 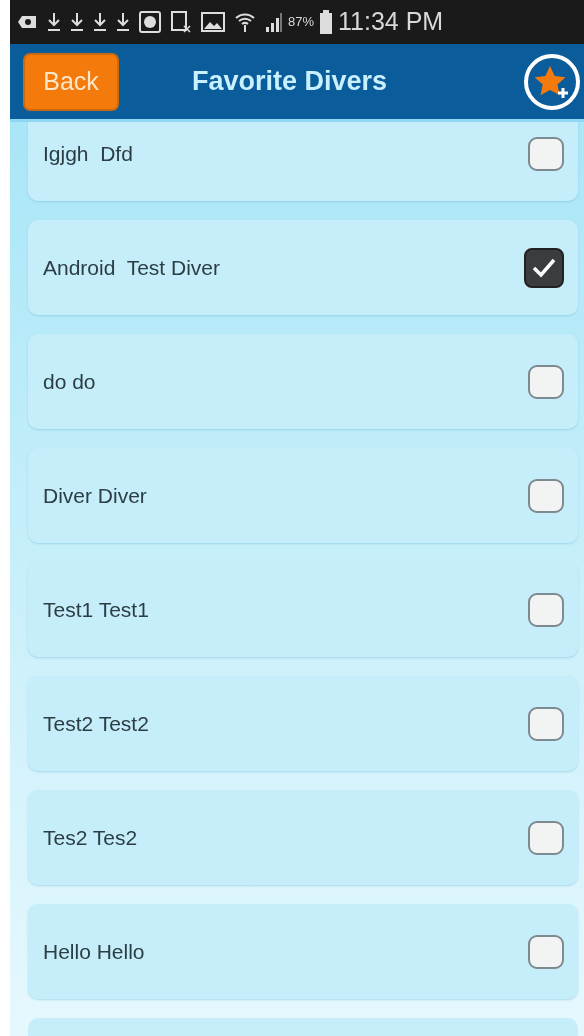 I want to click on diver-name: Test2 Test2, so click(x=96, y=723).